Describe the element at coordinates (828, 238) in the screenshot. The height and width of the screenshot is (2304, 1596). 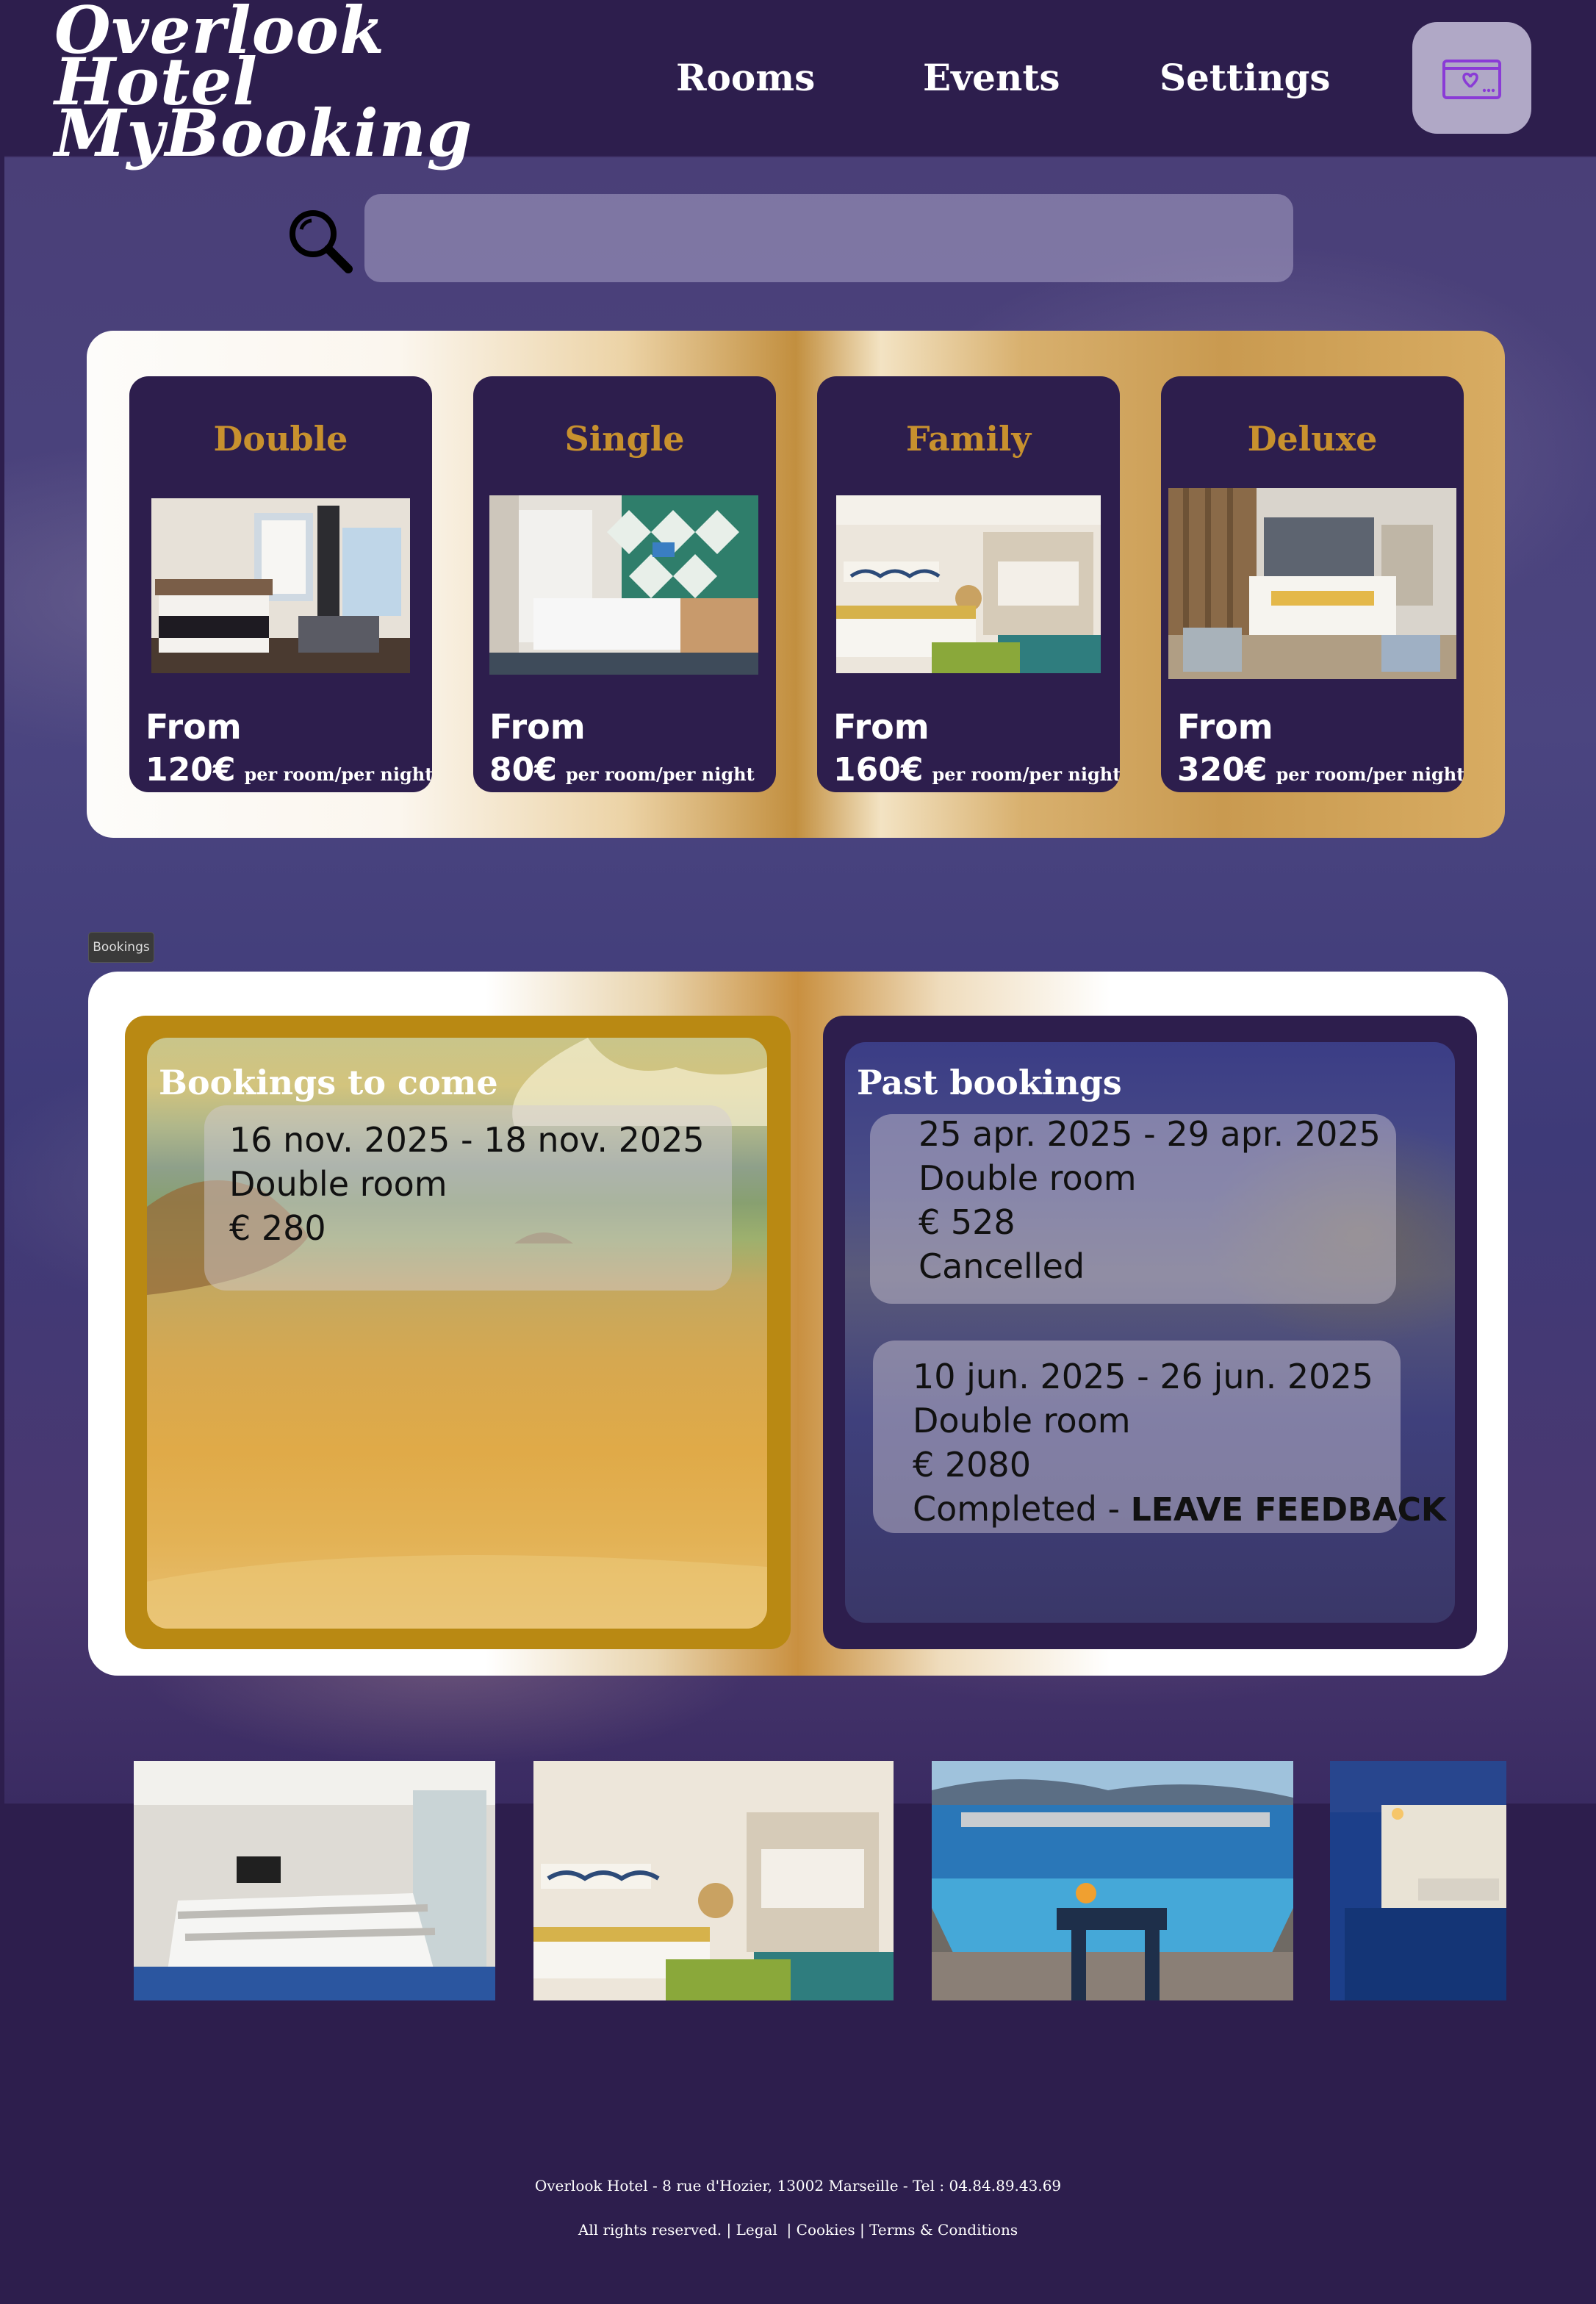
I see `search-input` at that location.